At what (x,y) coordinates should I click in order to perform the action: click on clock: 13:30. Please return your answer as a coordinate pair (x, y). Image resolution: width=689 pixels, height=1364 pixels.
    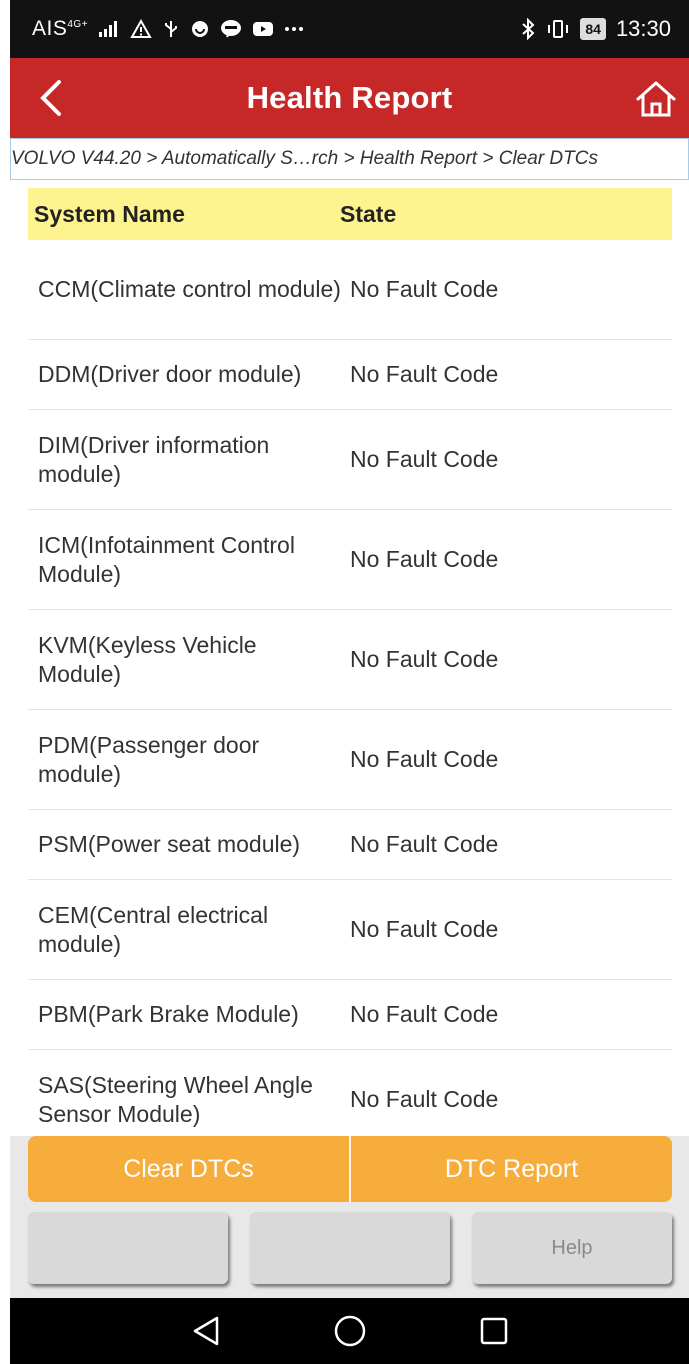
    Looking at the image, I should click on (643, 28).